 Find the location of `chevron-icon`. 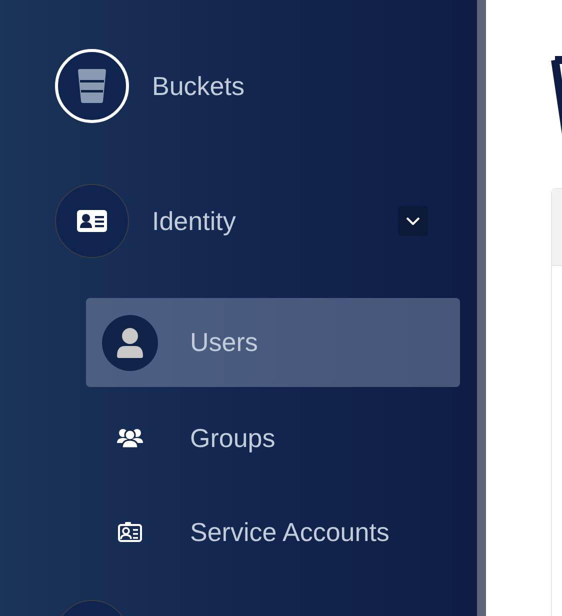

chevron-icon is located at coordinates (413, 221).